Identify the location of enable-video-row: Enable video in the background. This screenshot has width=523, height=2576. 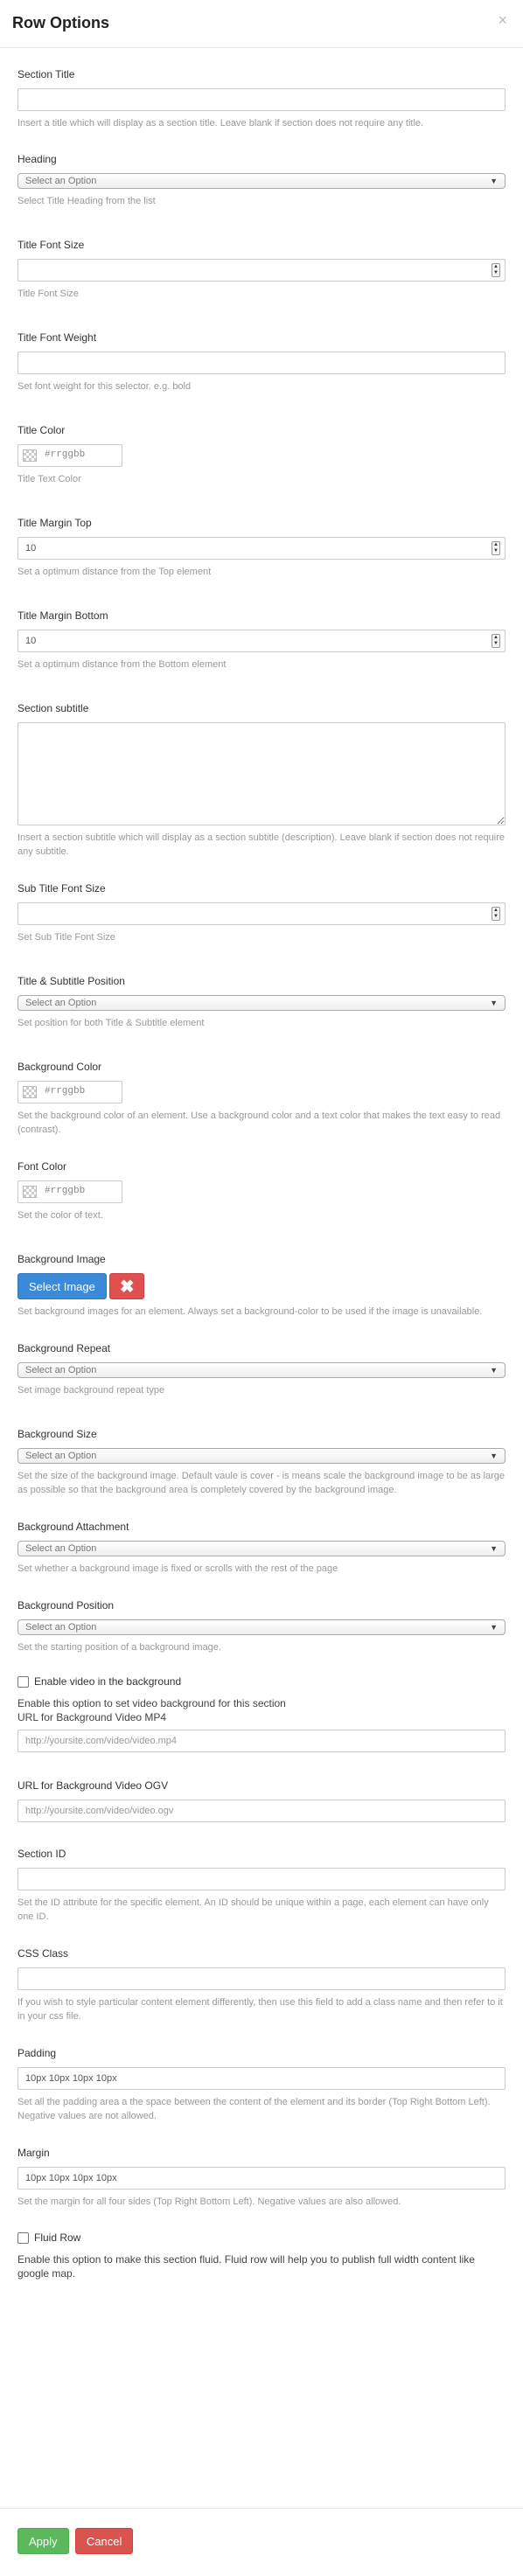
(261, 1681).